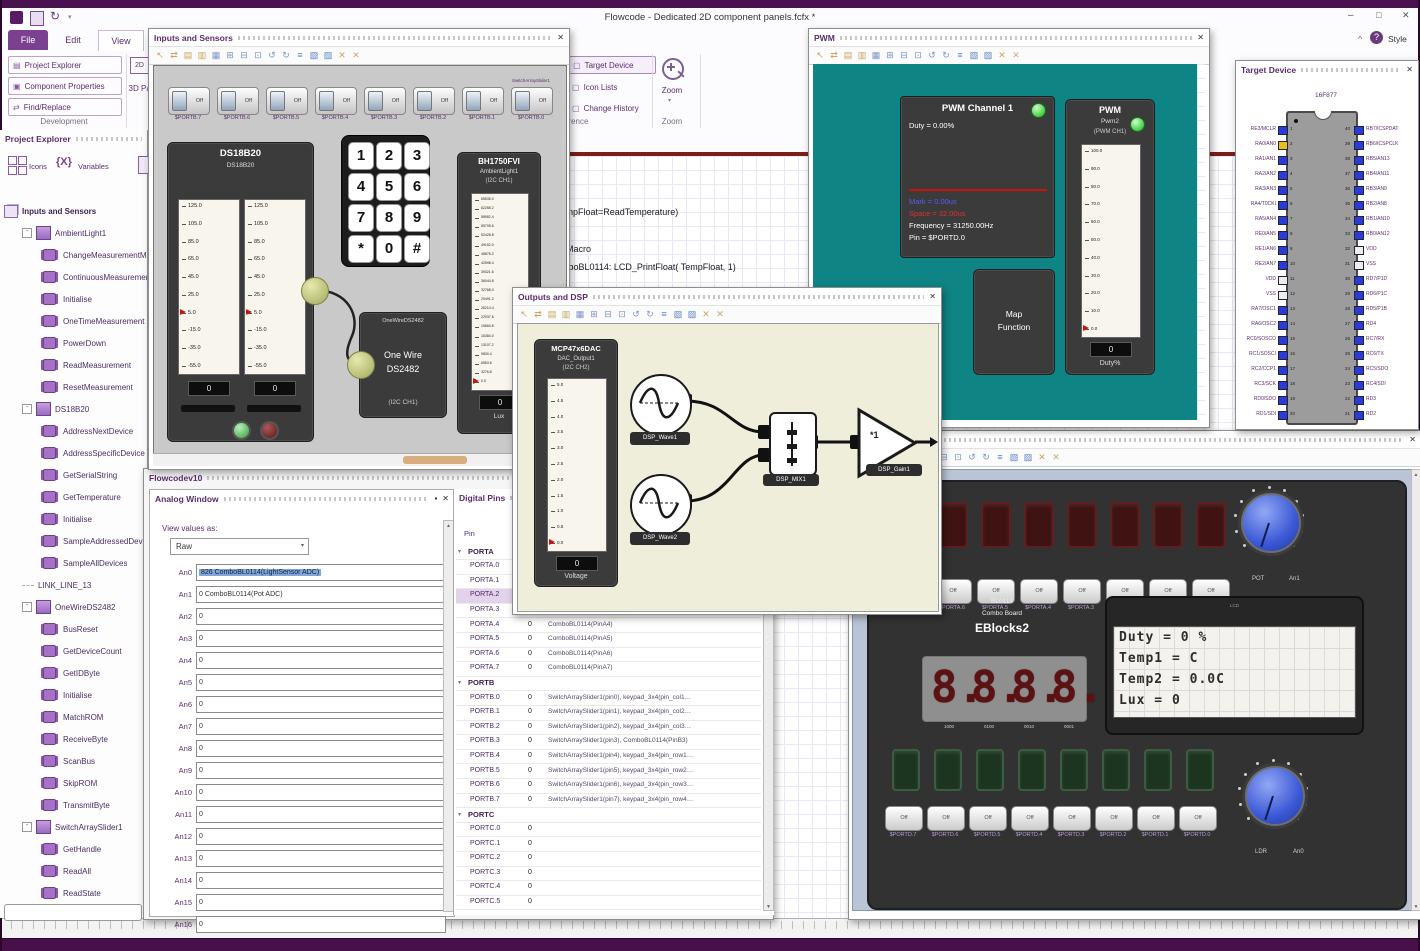 Image resolution: width=1420 pixels, height=951 pixels. What do you see at coordinates (417, 249) in the screenshot?
I see `keypad-key-#: #` at bounding box center [417, 249].